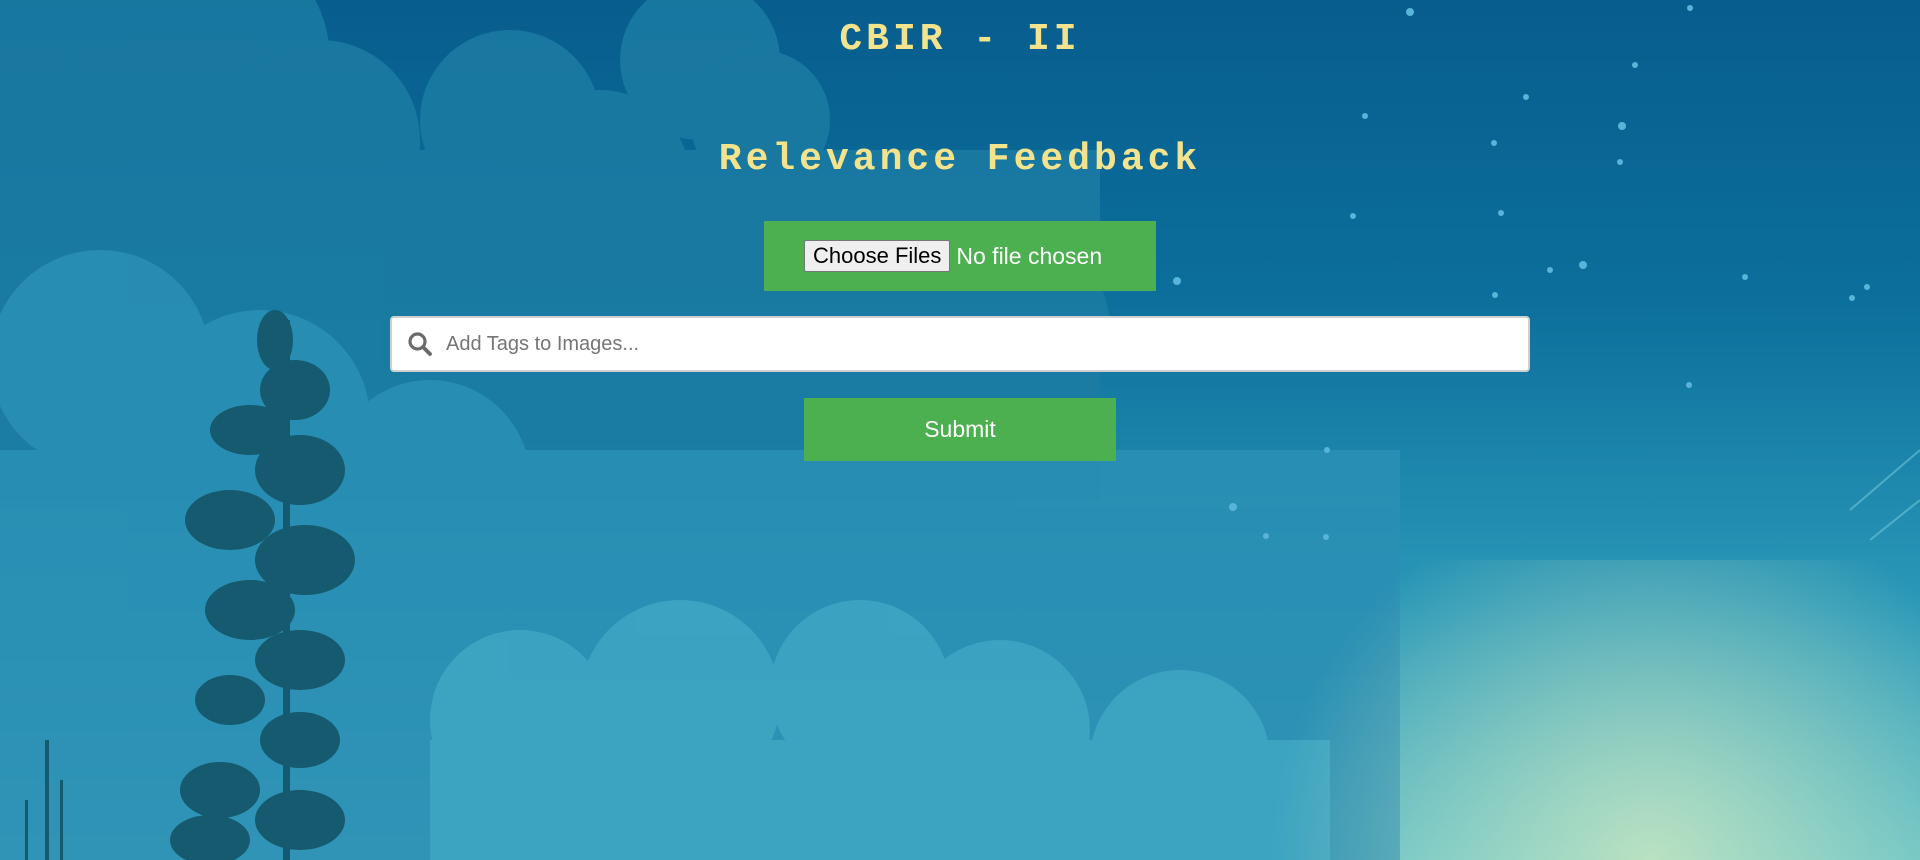 Image resolution: width=1920 pixels, height=860 pixels. Describe the element at coordinates (960, 39) in the screenshot. I see `page-title: CBIR - II` at that location.